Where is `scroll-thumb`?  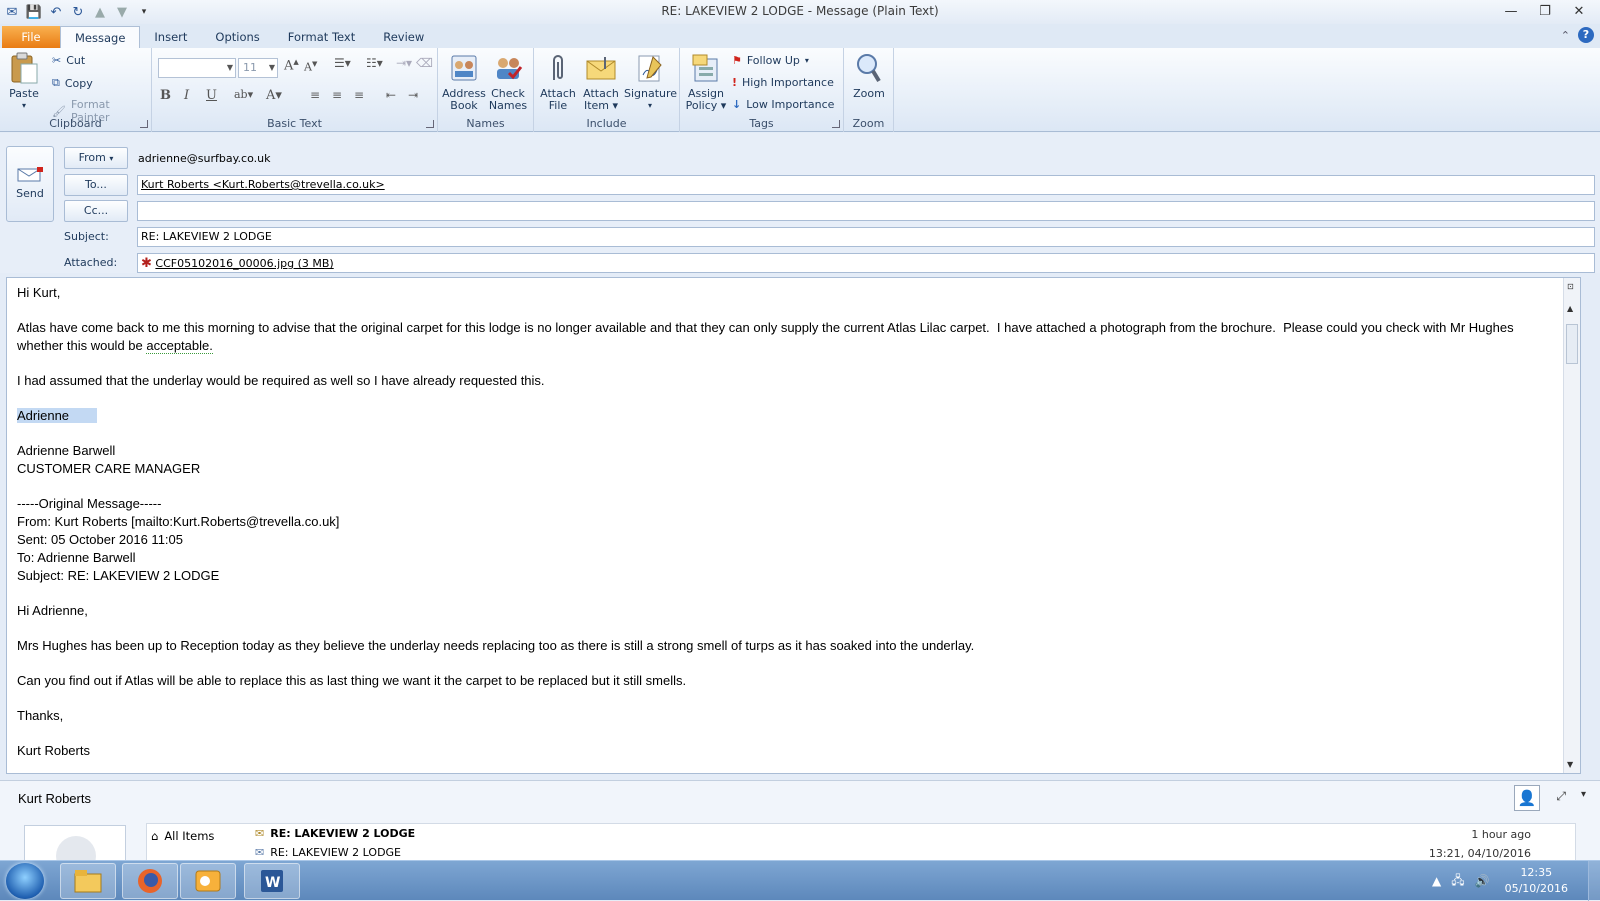
scroll-thumb is located at coordinates (1572, 344).